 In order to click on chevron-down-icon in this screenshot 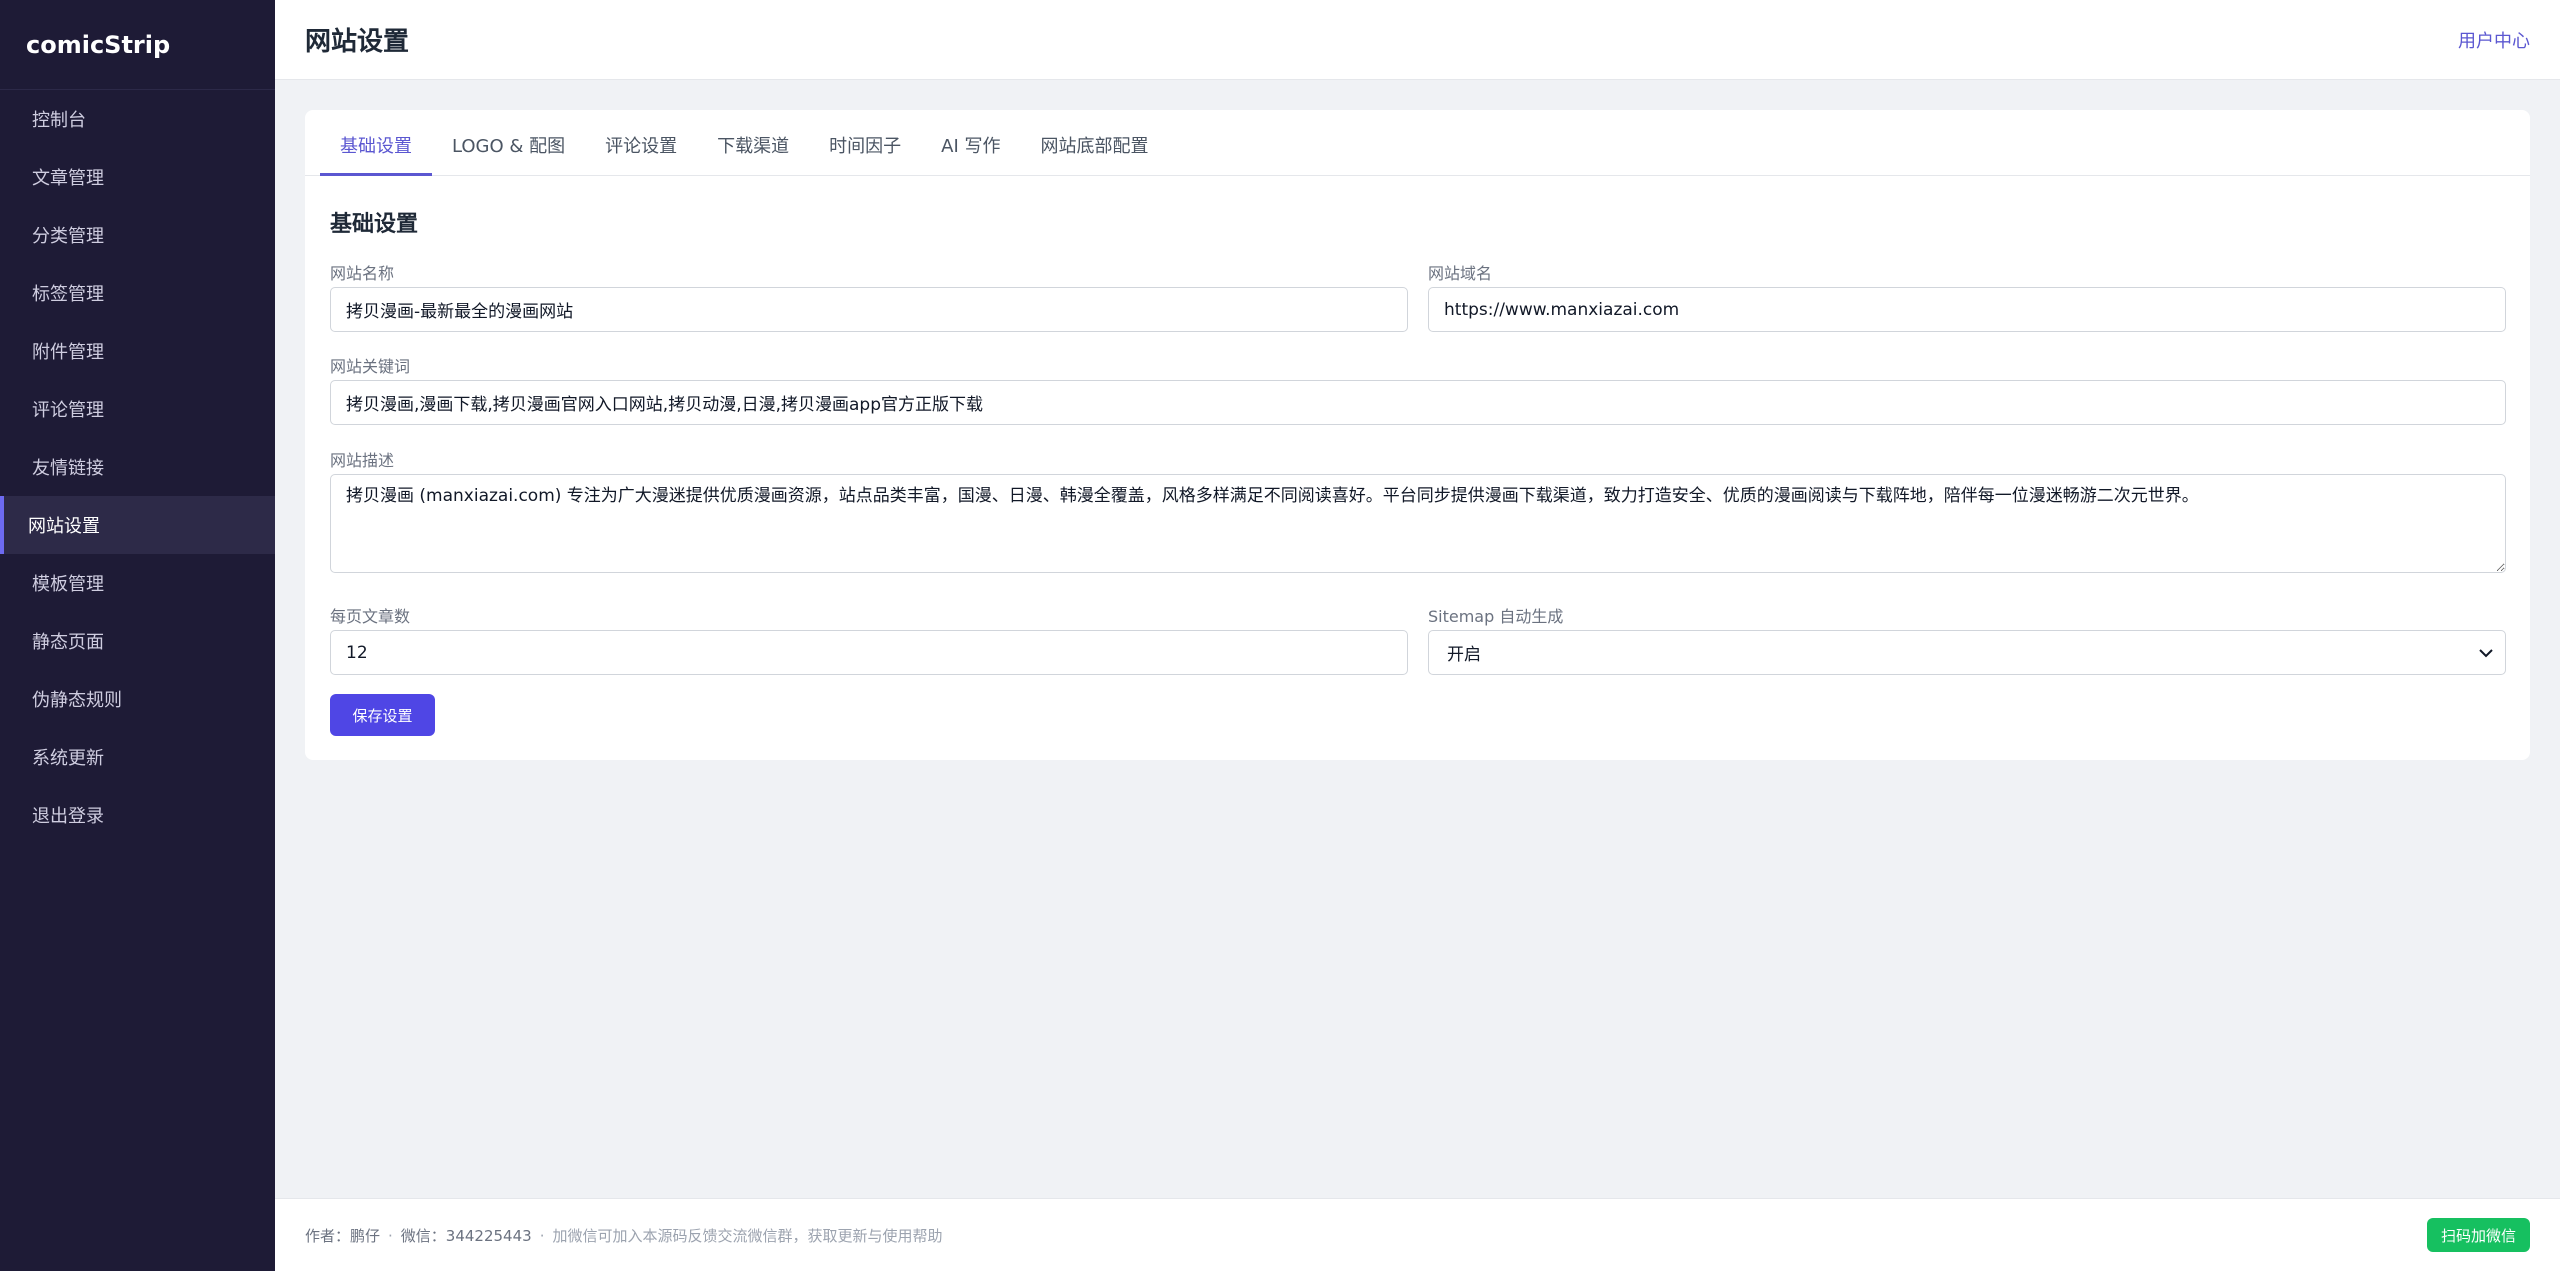, I will do `click(2486, 652)`.